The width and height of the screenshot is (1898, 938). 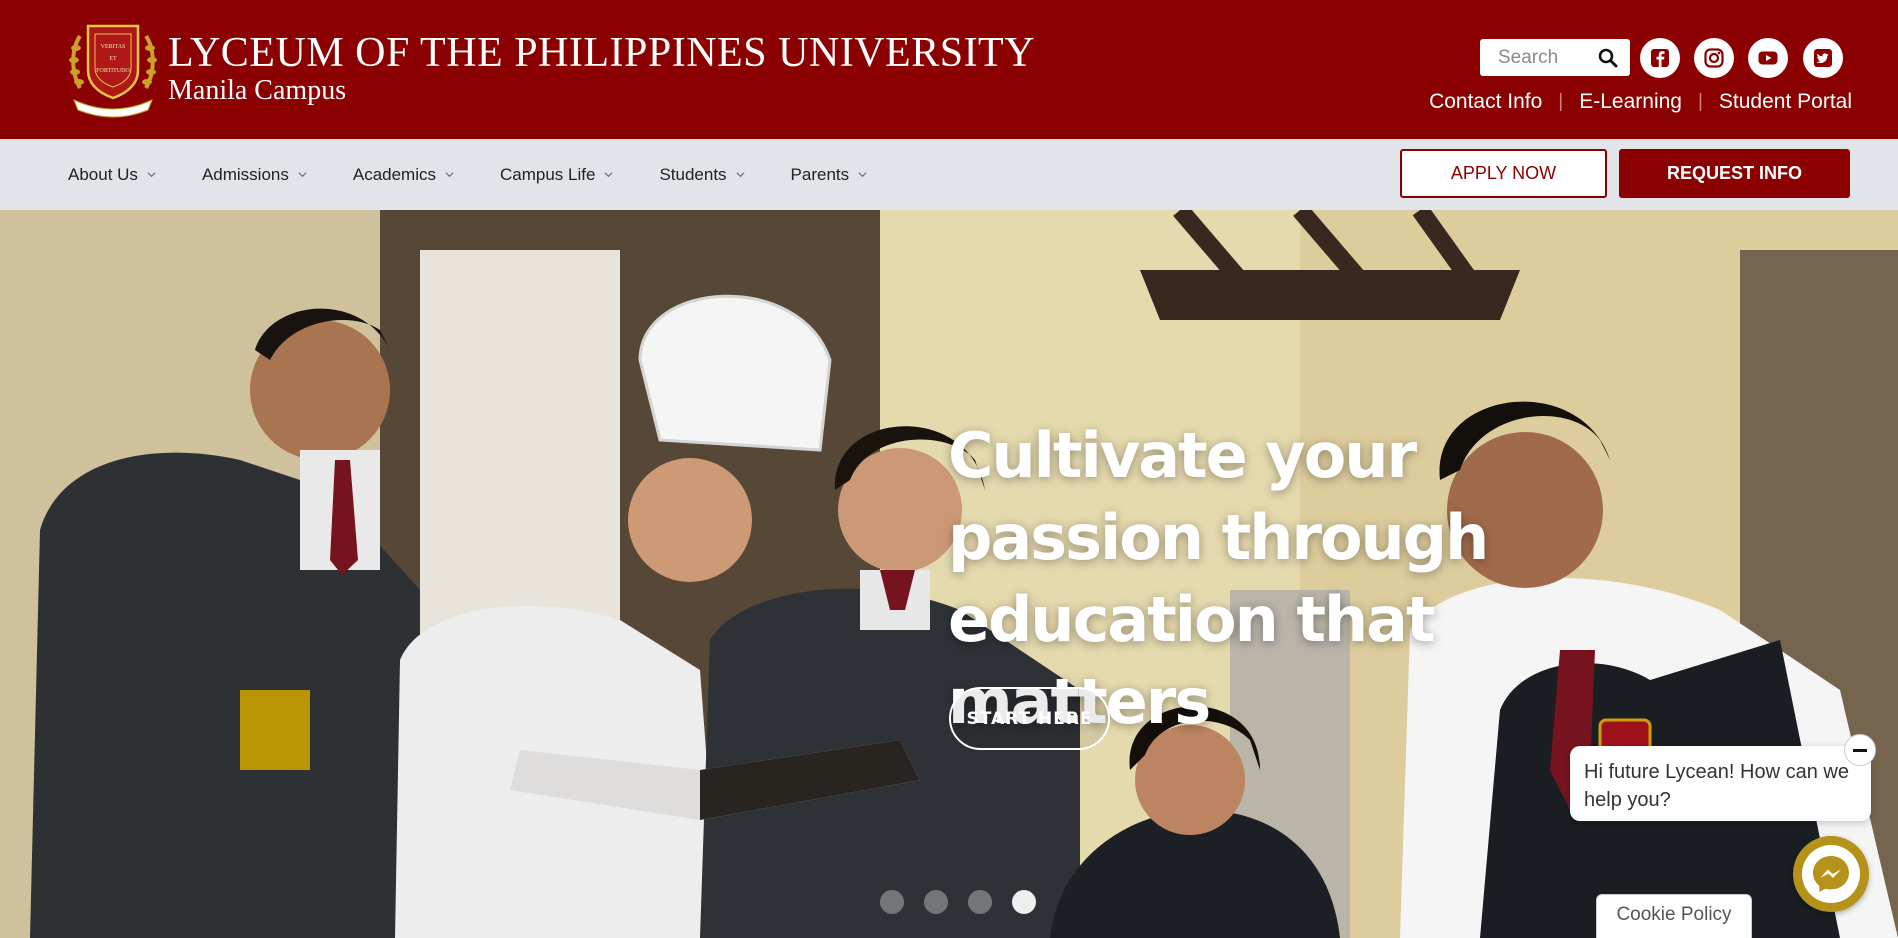 I want to click on youtube-button, so click(x=1768, y=58).